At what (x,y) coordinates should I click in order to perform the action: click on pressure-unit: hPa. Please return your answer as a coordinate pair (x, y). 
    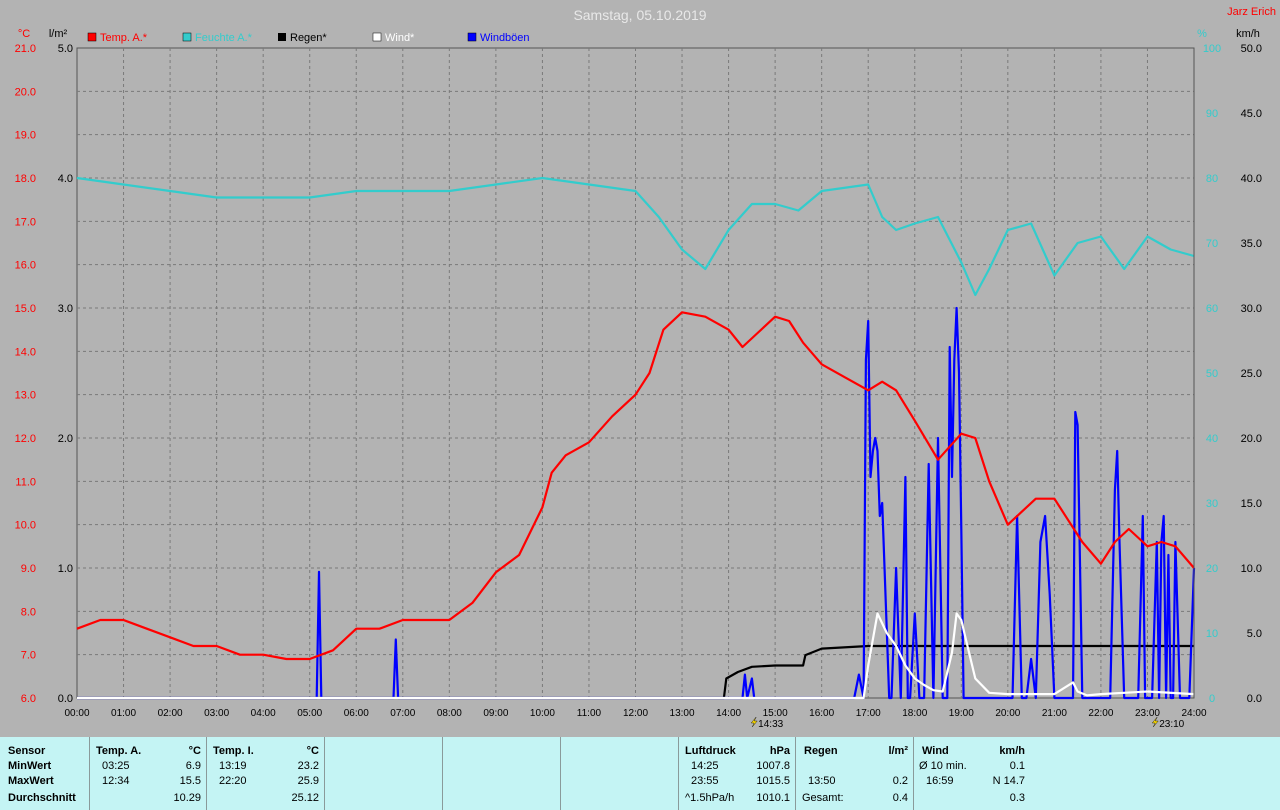
    Looking at the image, I should click on (779, 751).